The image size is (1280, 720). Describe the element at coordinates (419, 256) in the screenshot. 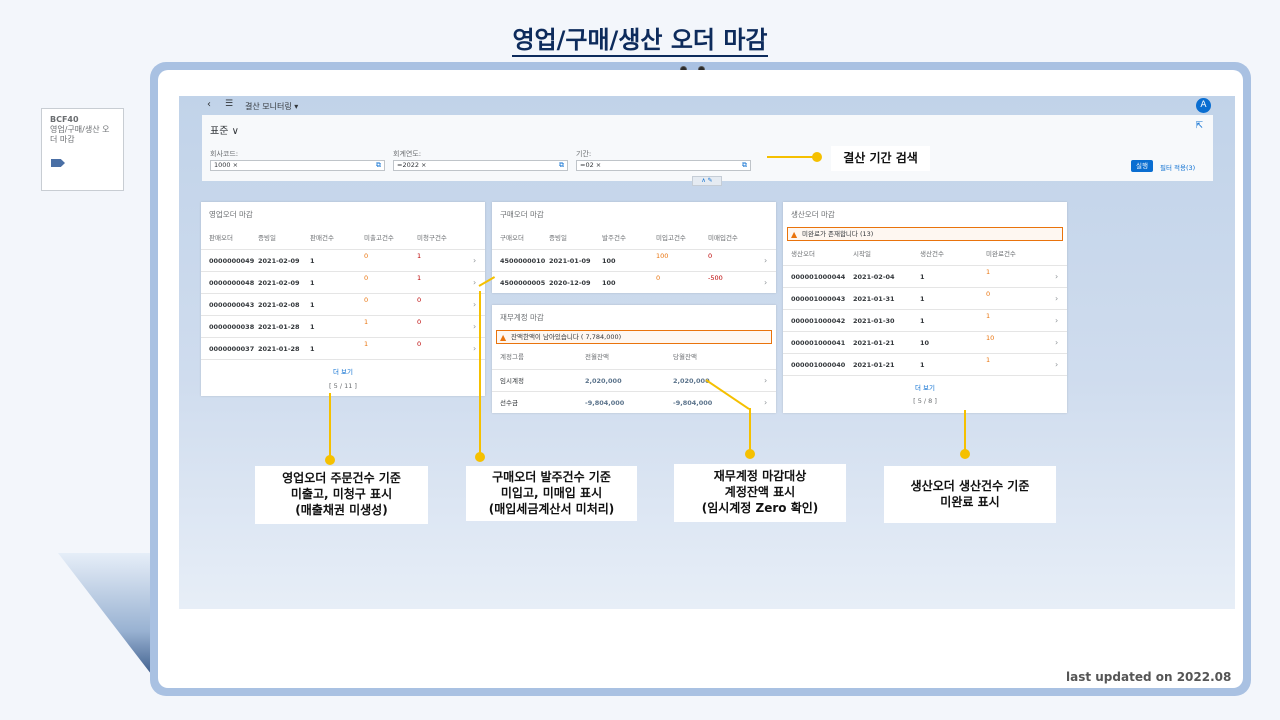

I see `unbilled-count: 1` at that location.